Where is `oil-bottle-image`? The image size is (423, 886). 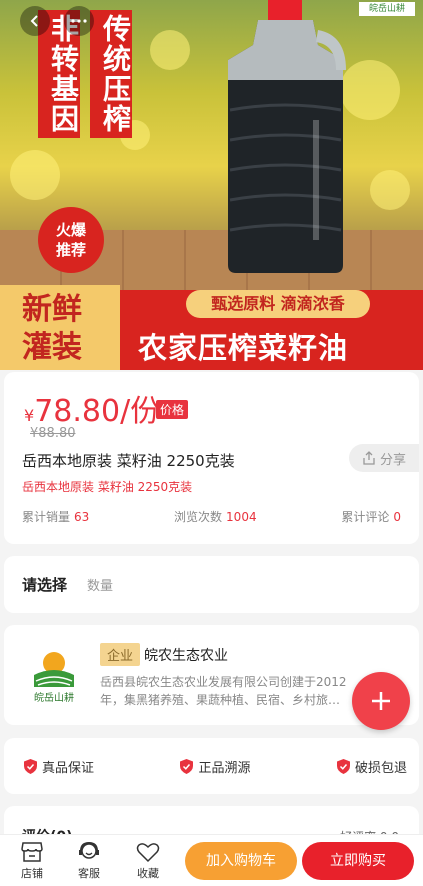
oil-bottle-image is located at coordinates (287, 136).